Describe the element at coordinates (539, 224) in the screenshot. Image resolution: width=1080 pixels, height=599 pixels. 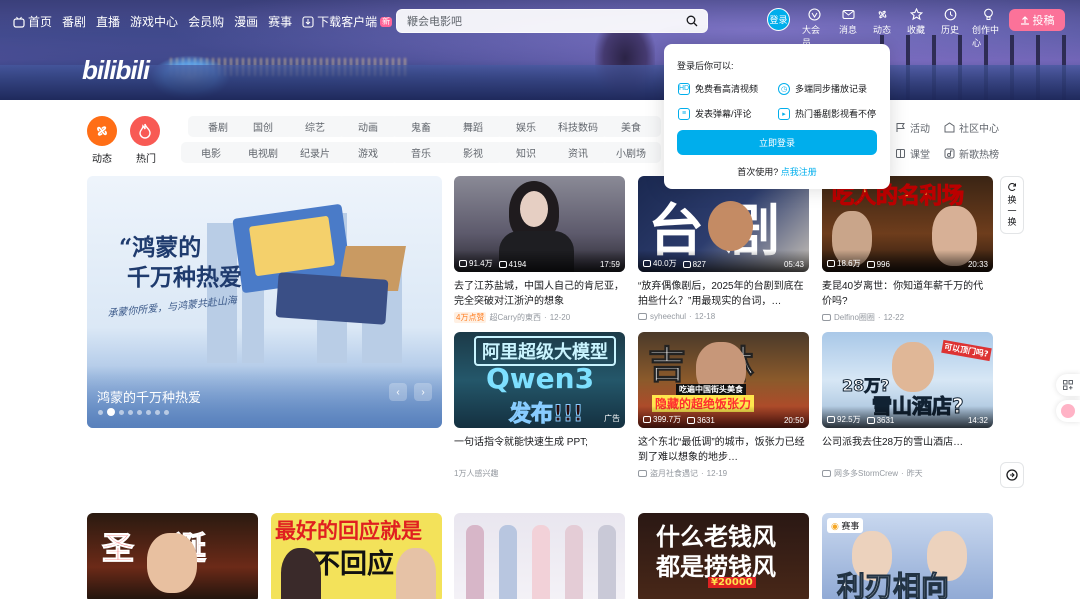
I see `video-thumbnail: 91.4万 4194 17:59` at that location.